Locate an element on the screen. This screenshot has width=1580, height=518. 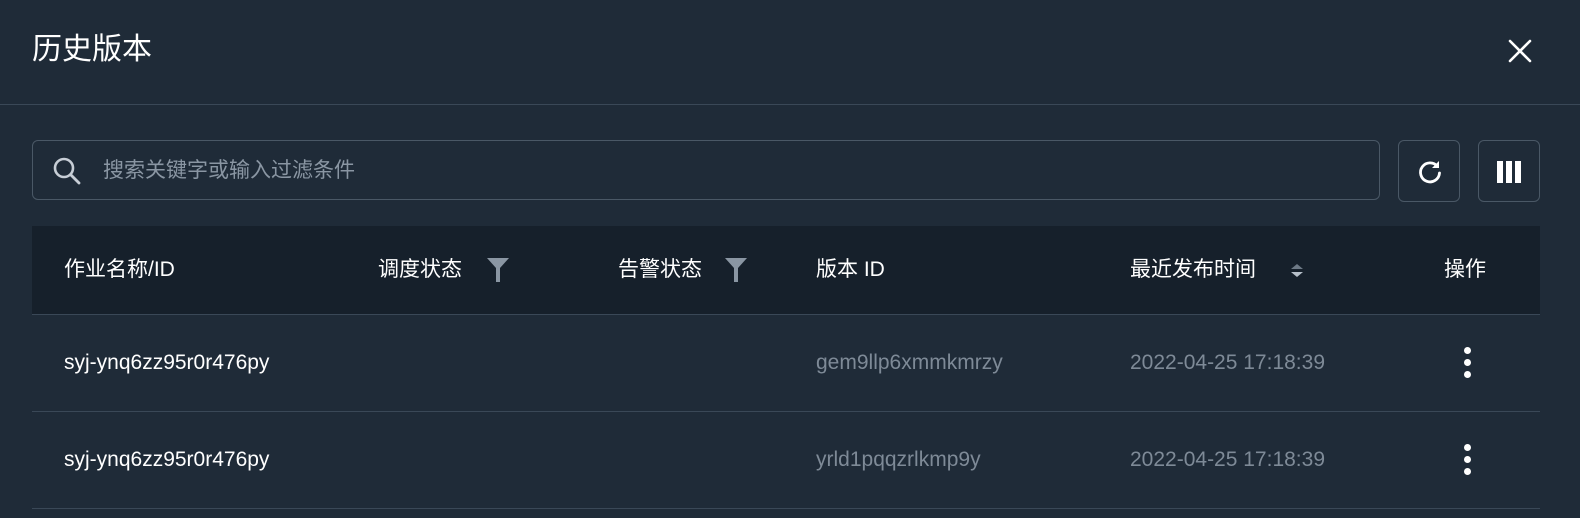
column-header-name: 作业名称/ID is located at coordinates (119, 269).